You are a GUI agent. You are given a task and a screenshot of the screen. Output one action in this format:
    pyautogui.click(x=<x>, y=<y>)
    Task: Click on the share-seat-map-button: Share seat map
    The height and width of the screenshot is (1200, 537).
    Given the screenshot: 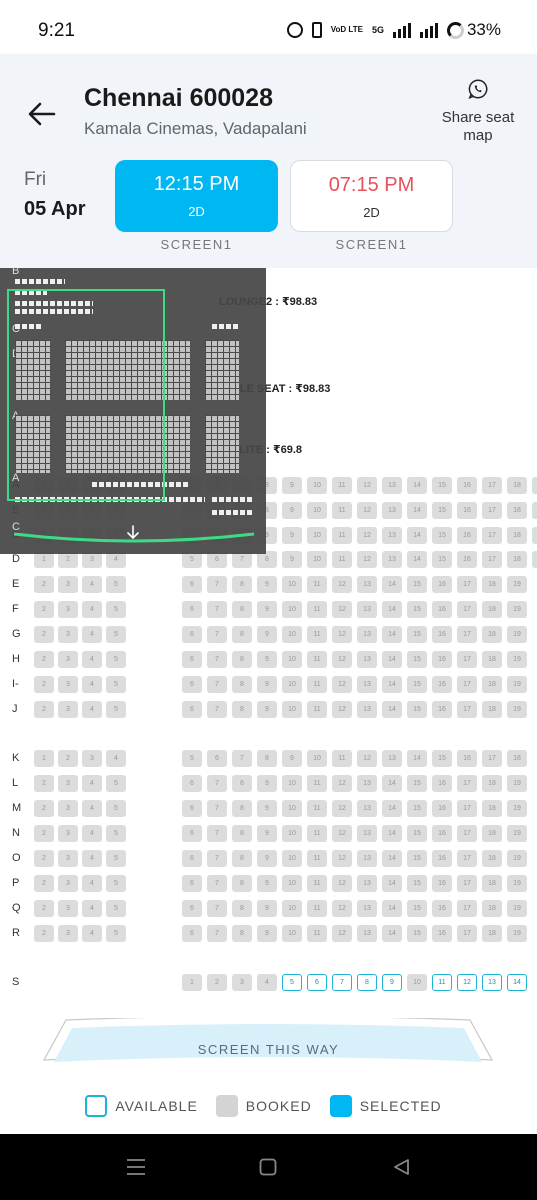 What is the action you would take?
    pyautogui.click(x=478, y=111)
    